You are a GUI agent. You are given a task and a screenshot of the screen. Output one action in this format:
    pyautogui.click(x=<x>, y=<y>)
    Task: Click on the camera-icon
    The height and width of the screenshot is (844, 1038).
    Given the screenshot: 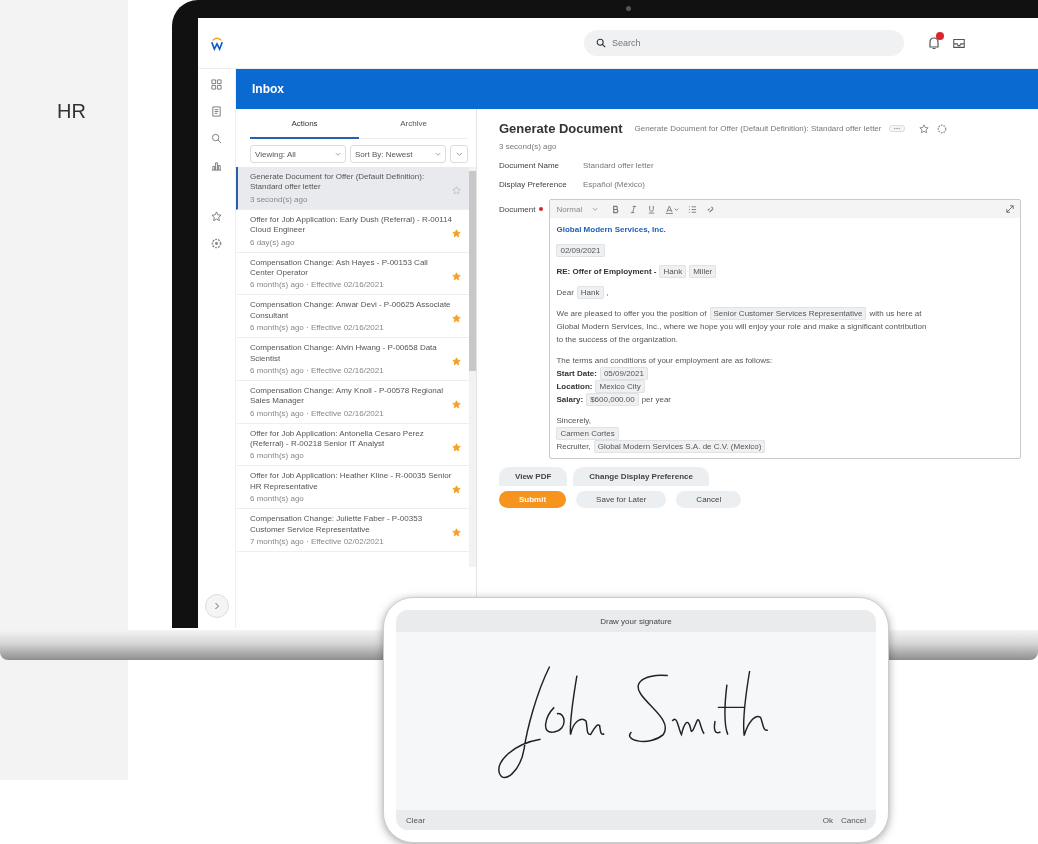 What is the action you would take?
    pyautogui.click(x=628, y=8)
    